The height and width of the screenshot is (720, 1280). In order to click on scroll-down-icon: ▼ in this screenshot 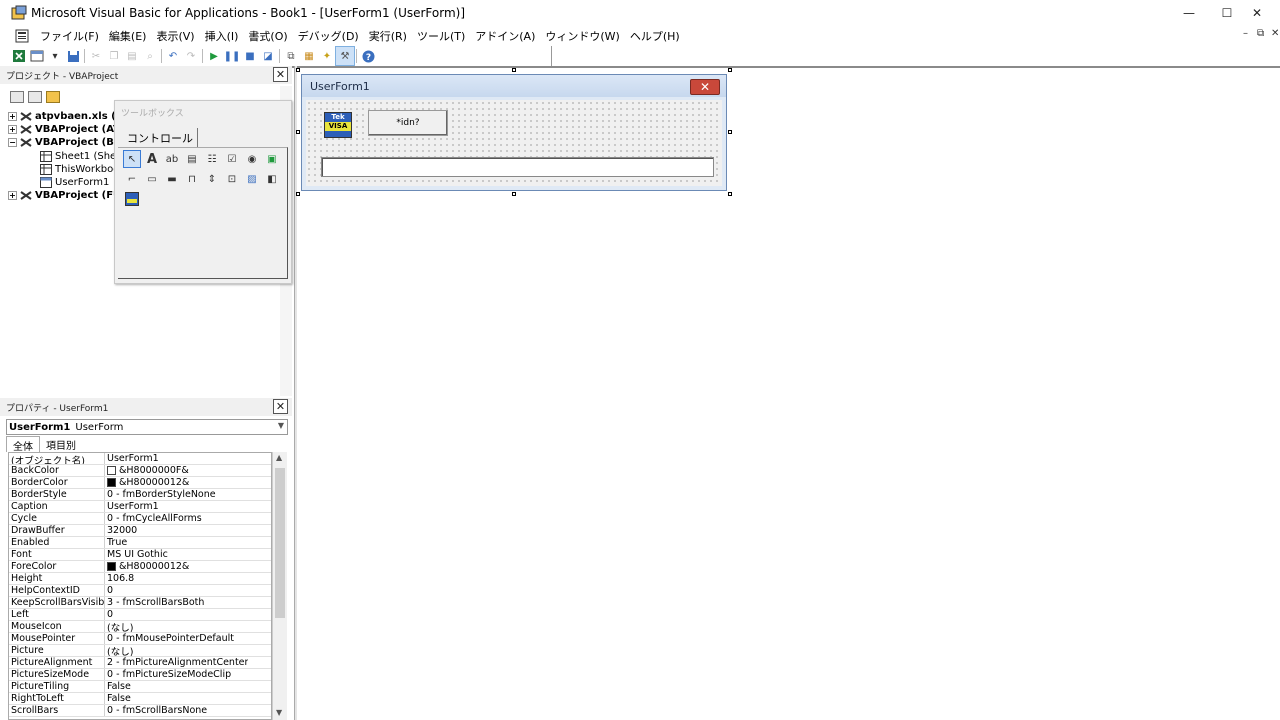, I will do `click(279, 712)`.